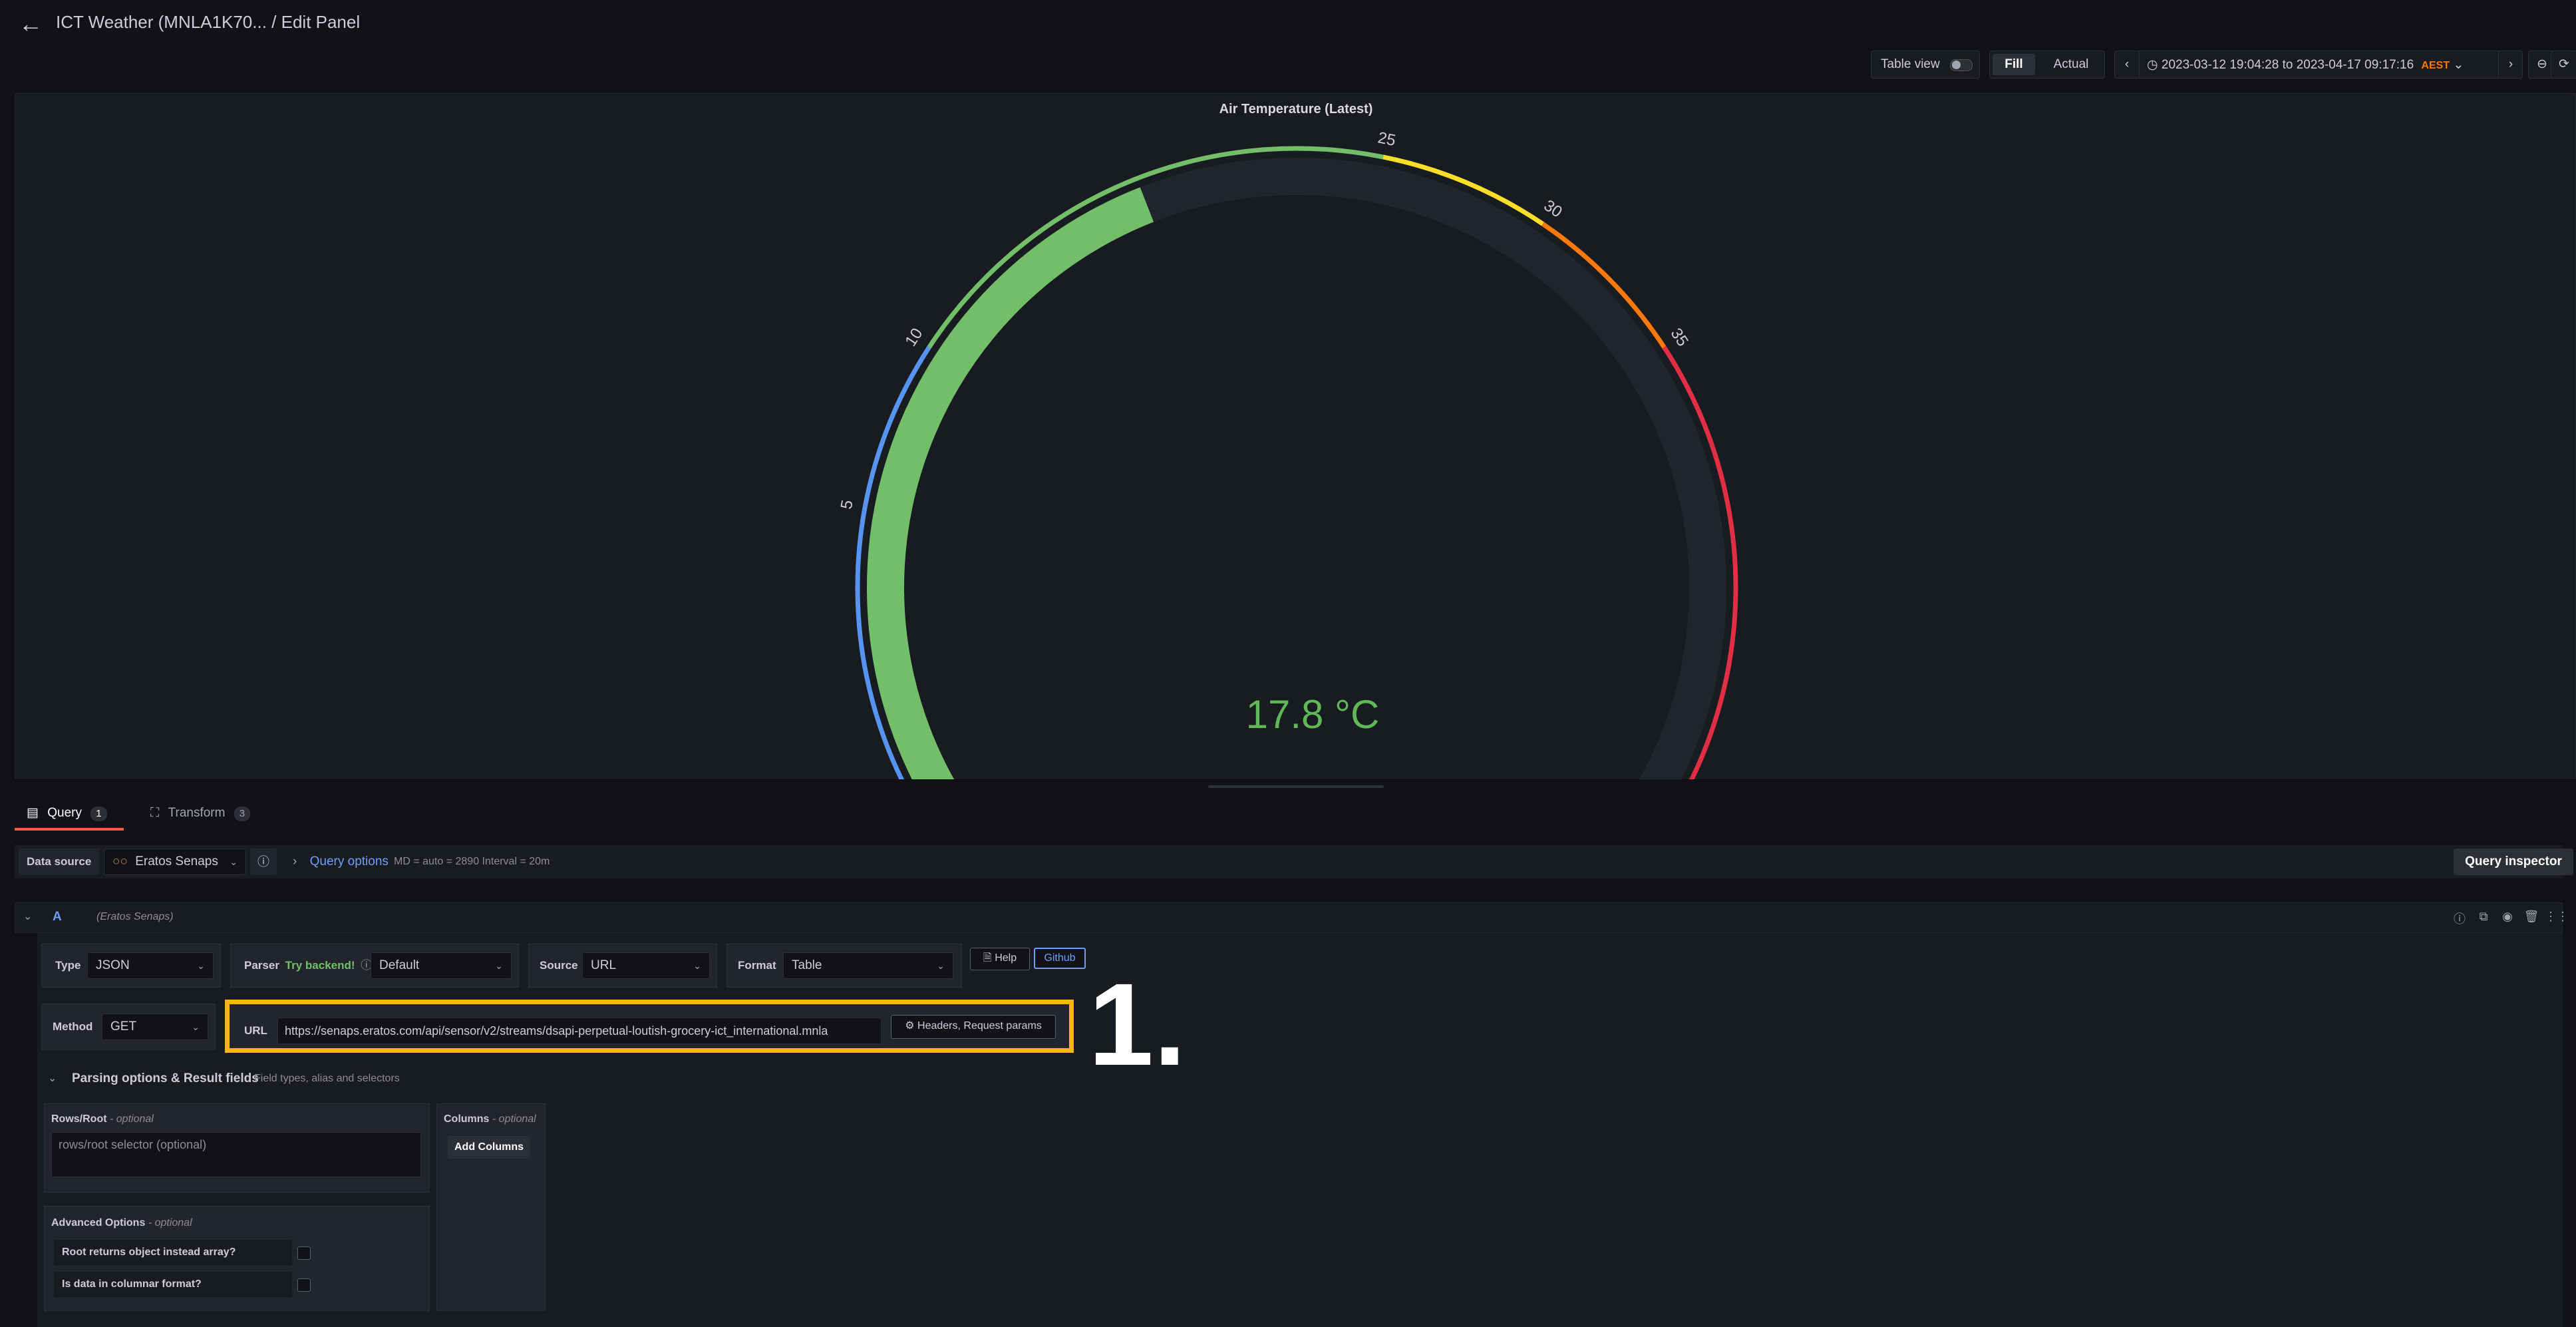 This screenshot has height=1327, width=2576. Describe the element at coordinates (59, 862) in the screenshot. I see `datasource-label: Data source` at that location.